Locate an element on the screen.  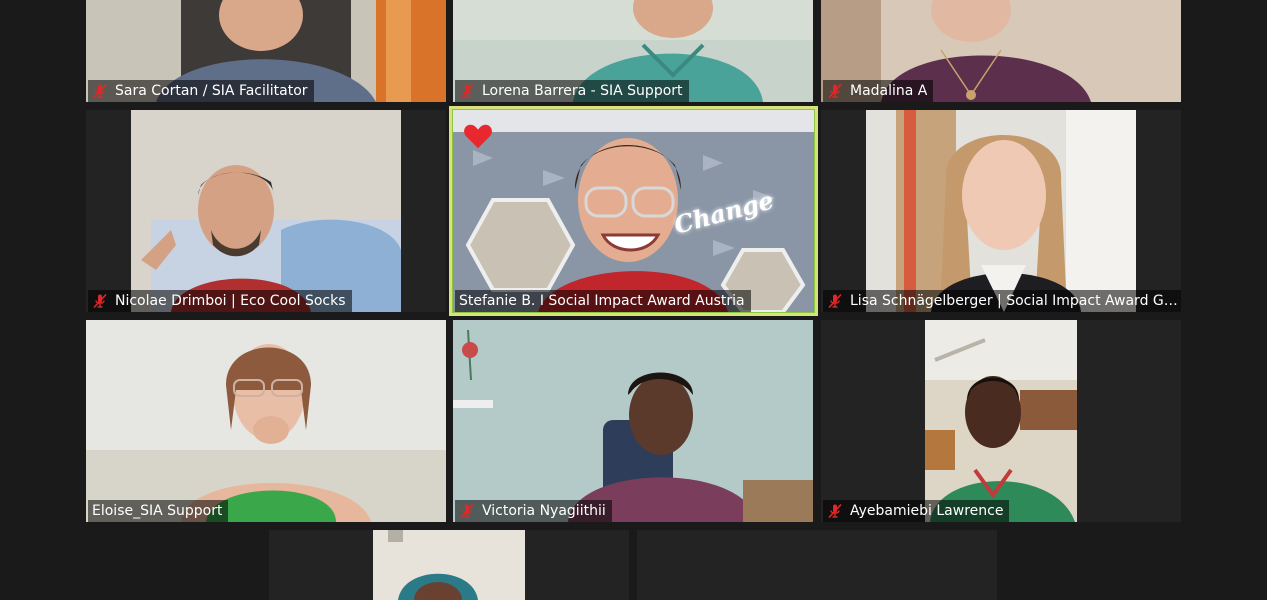
participant-tile-1: Sara Cortan / SIA Facilitator is located at coordinates (266, 51).